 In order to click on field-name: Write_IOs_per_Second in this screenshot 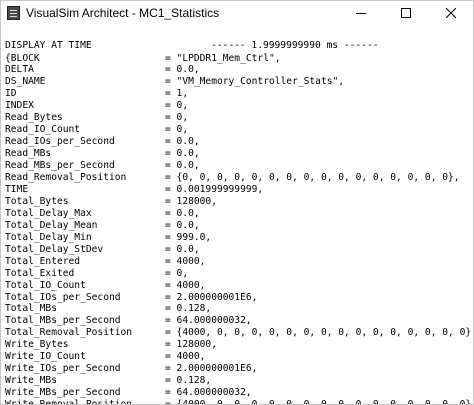, I will do `click(63, 369)`.